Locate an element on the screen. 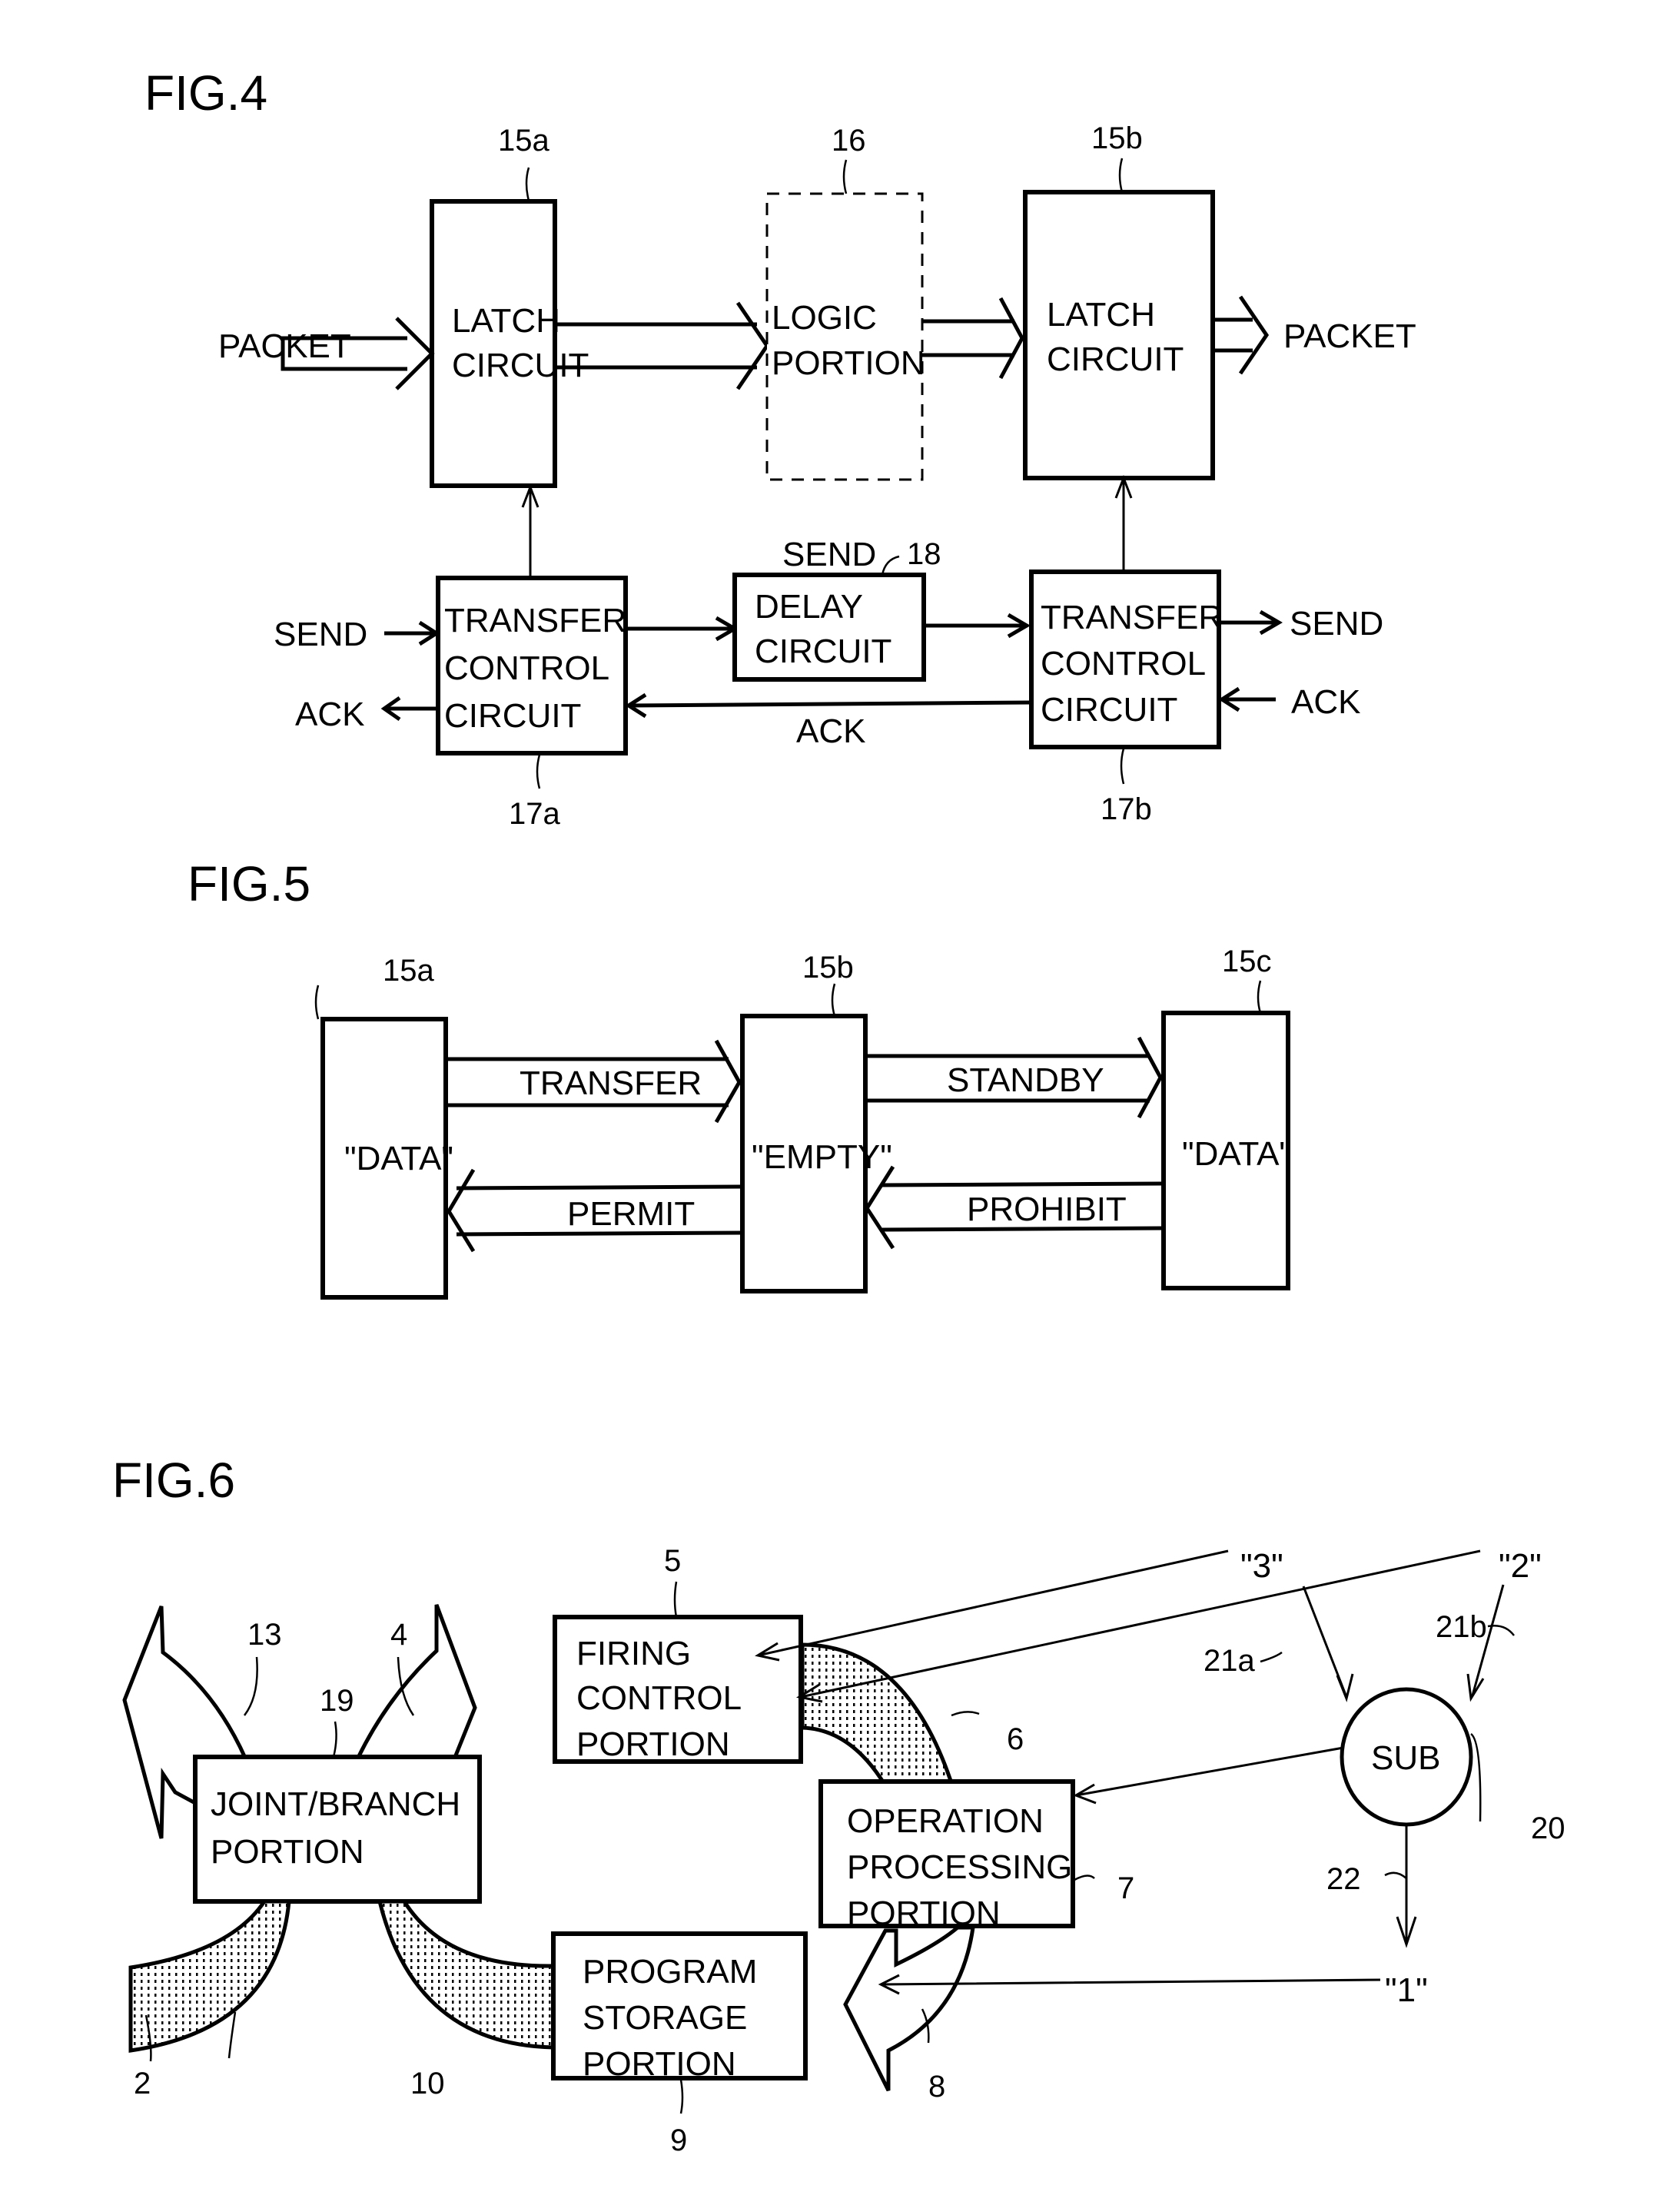 The width and height of the screenshot is (1680, 2195). fig5-title: FIG.5 is located at coordinates (249, 884).